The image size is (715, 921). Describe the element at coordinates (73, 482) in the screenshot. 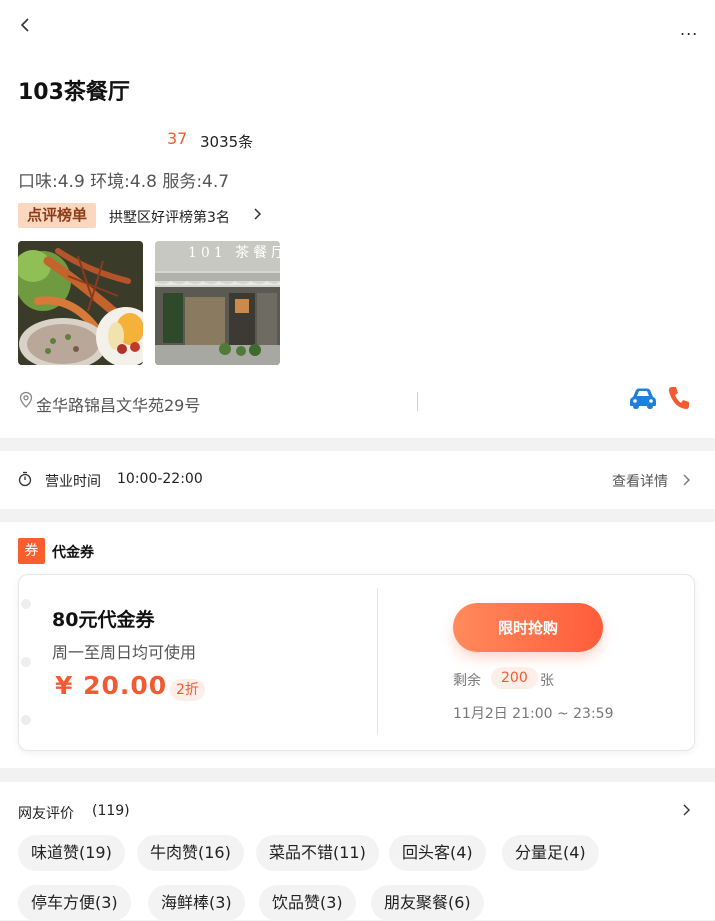

I see `hours-label: 营业时间` at that location.